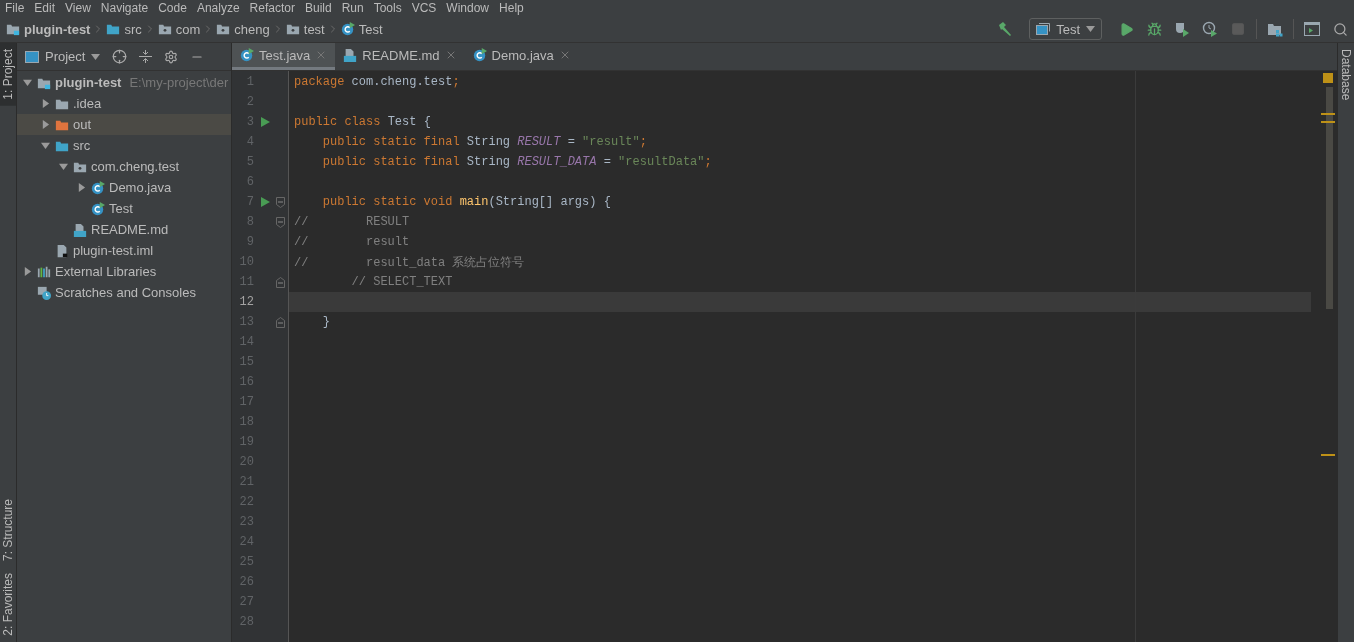  What do you see at coordinates (124, 8) in the screenshot?
I see `menu-item: Navigate` at bounding box center [124, 8].